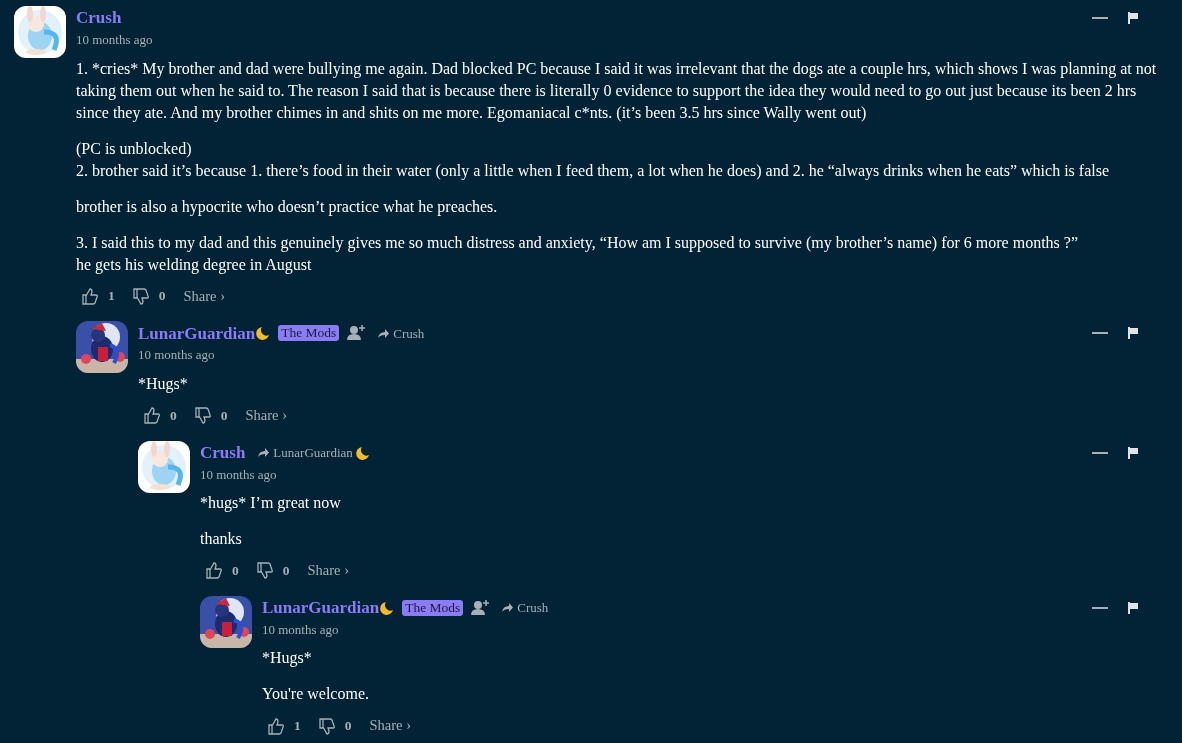 The height and width of the screenshot is (743, 1182). Describe the element at coordinates (316, 694) in the screenshot. I see `comment-text: You're welcome.` at that location.